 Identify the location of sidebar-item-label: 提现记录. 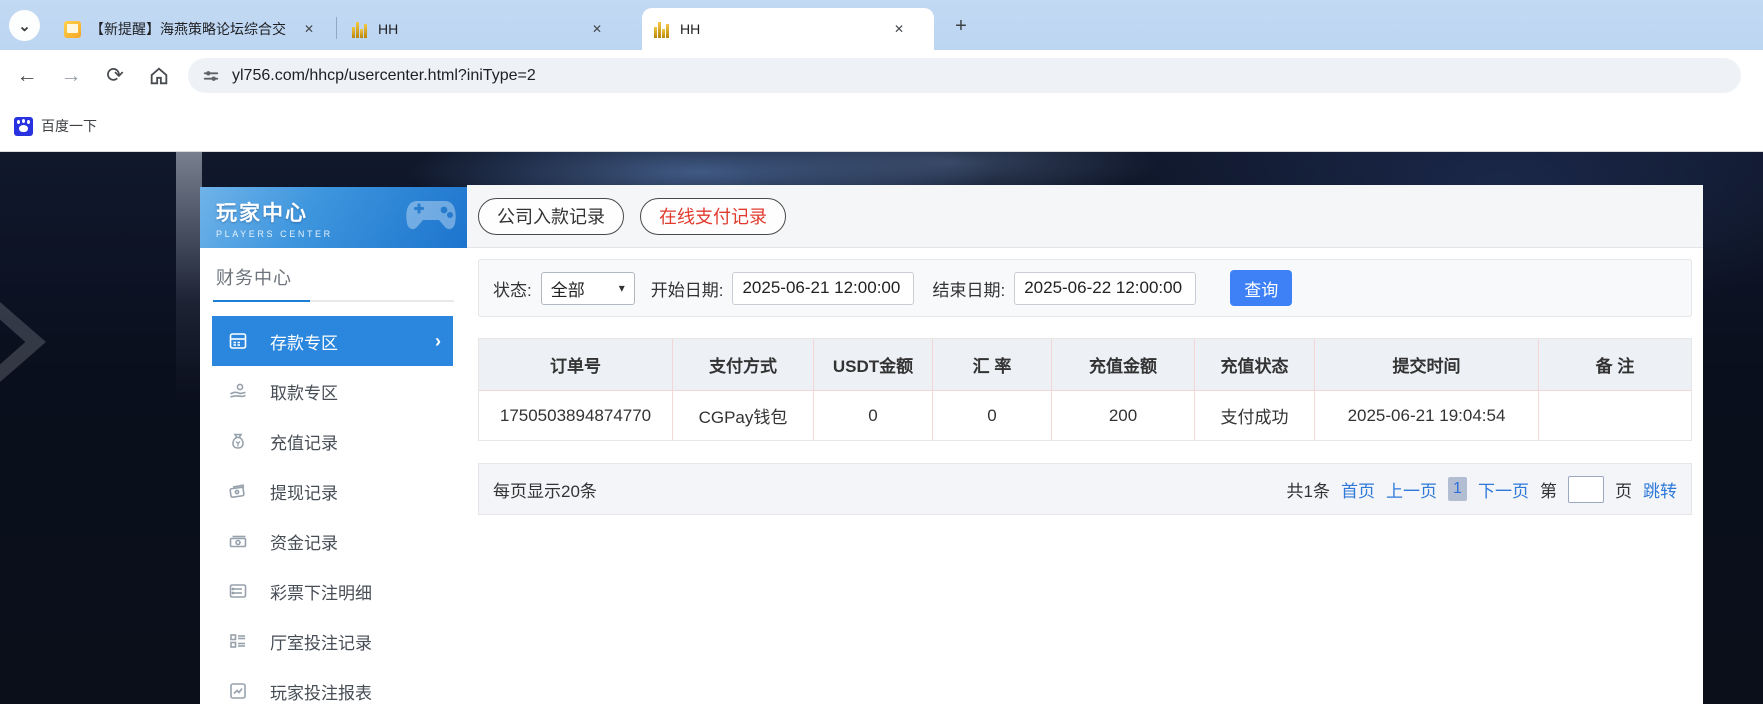
(304, 493).